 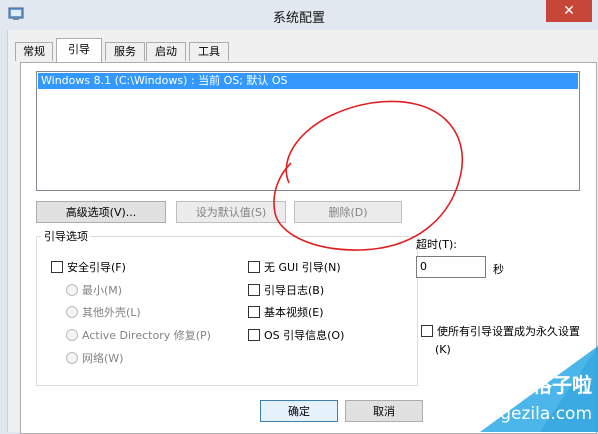 I want to click on no-gui-boot-checkbox: 无 GUI 引导(N), so click(x=294, y=268).